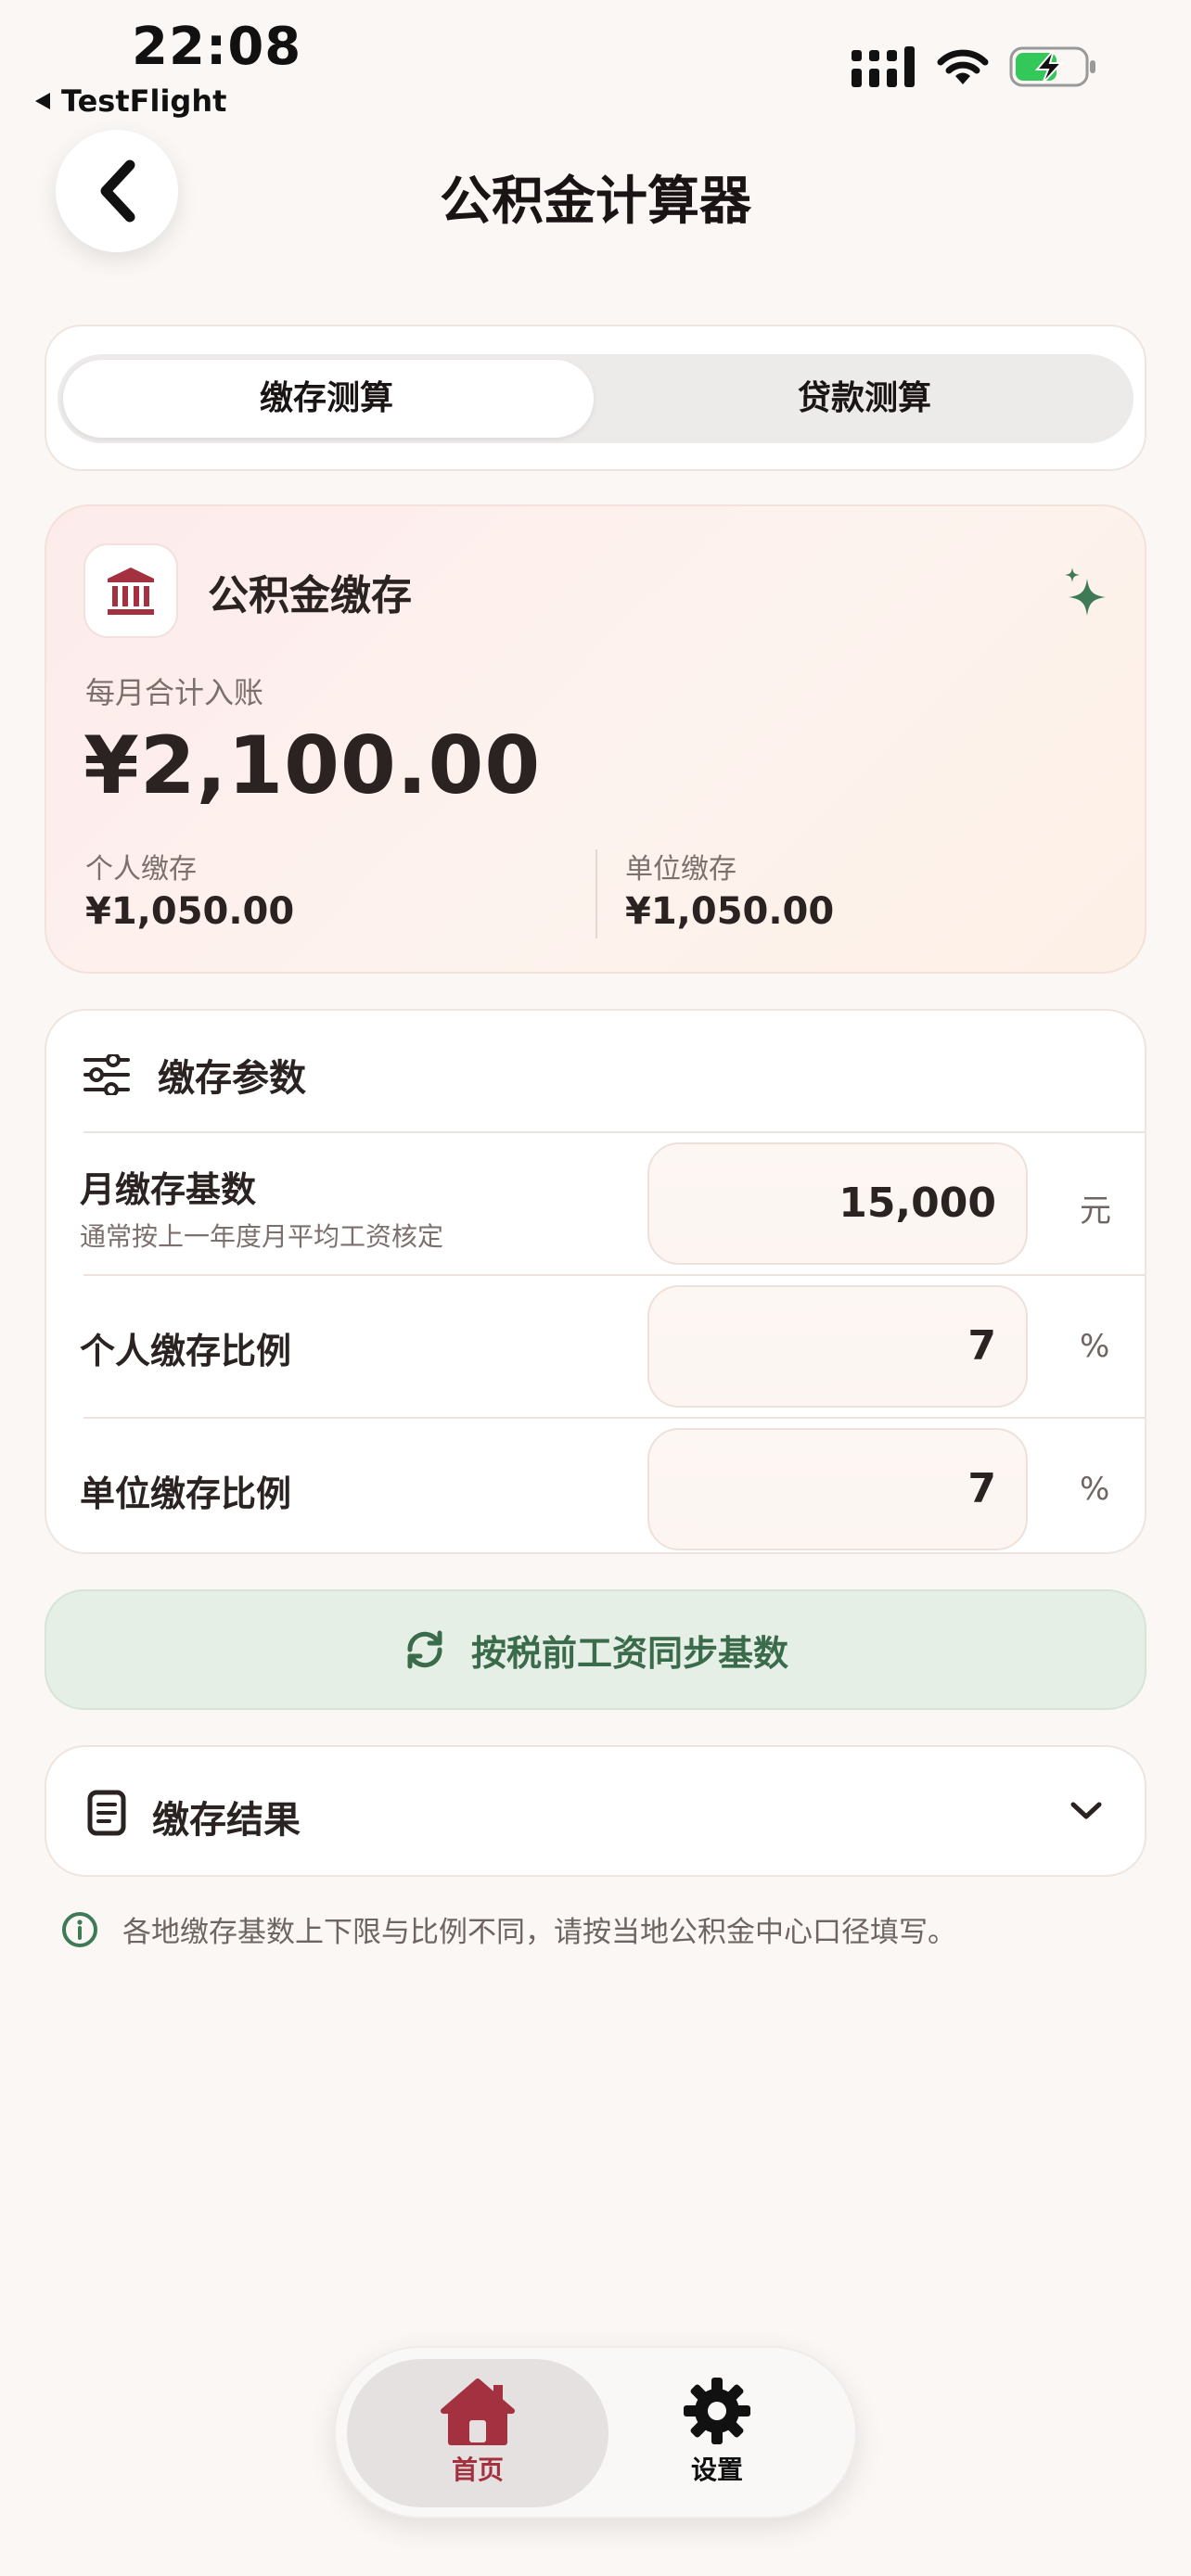 Image resolution: width=1191 pixels, height=2576 pixels. What do you see at coordinates (232, 1078) in the screenshot?
I see `params-title: 缴存参数` at bounding box center [232, 1078].